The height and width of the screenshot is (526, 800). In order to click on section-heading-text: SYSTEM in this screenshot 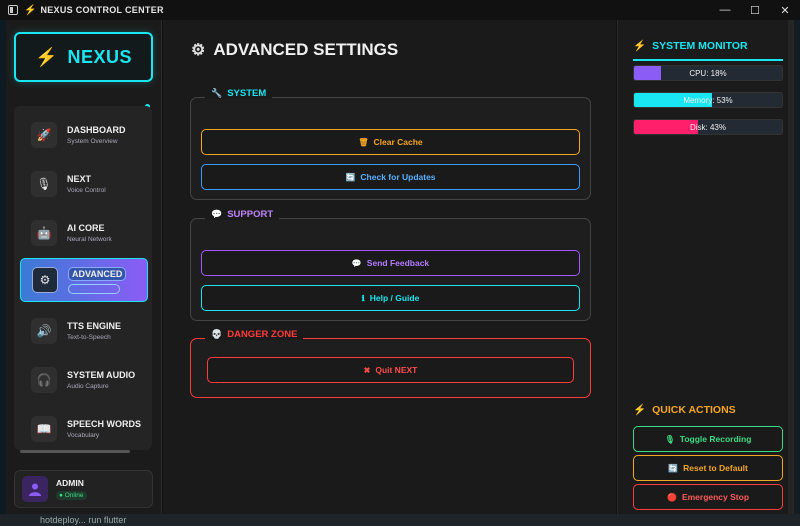, I will do `click(247, 93)`.